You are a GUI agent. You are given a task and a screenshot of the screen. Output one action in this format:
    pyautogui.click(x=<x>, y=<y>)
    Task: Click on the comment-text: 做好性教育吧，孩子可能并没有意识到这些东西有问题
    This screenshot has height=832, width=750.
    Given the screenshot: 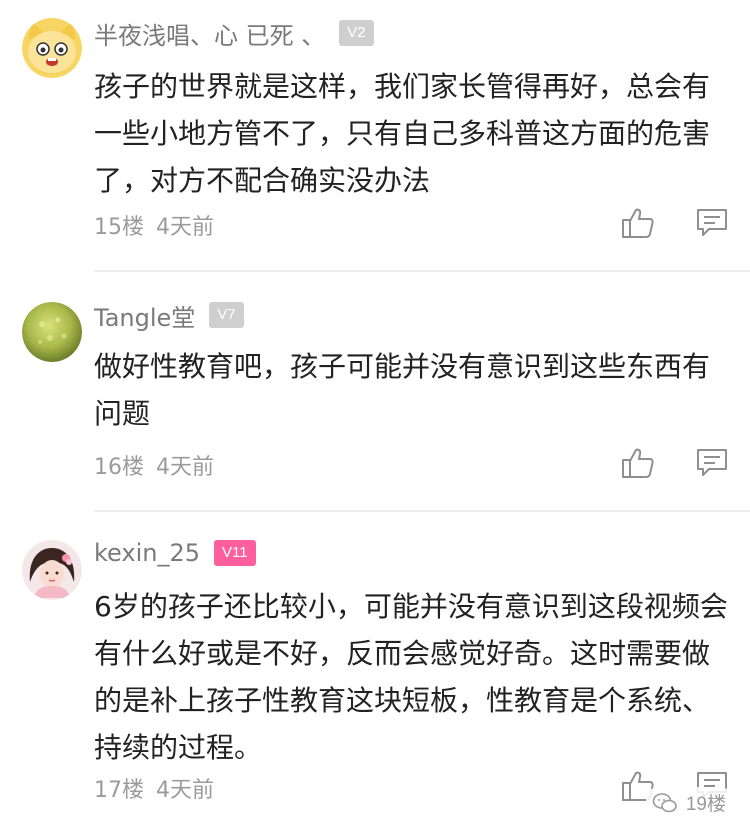 What is the action you would take?
    pyautogui.click(x=402, y=390)
    